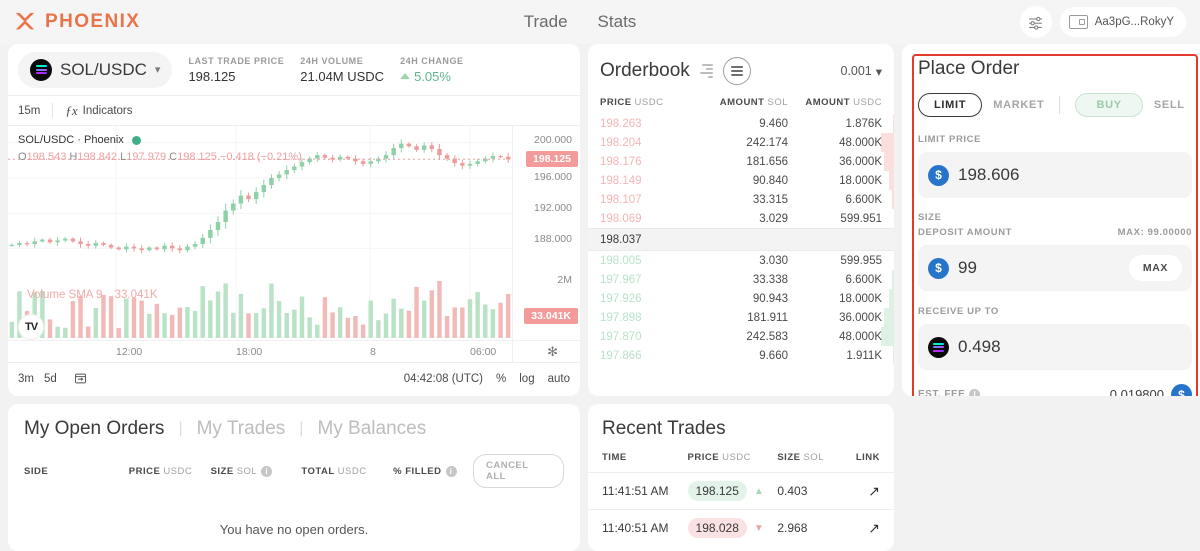  Describe the element at coordinates (1055, 268) in the screenshot. I see `deposit-amount-input: $ 99 MAX` at that location.